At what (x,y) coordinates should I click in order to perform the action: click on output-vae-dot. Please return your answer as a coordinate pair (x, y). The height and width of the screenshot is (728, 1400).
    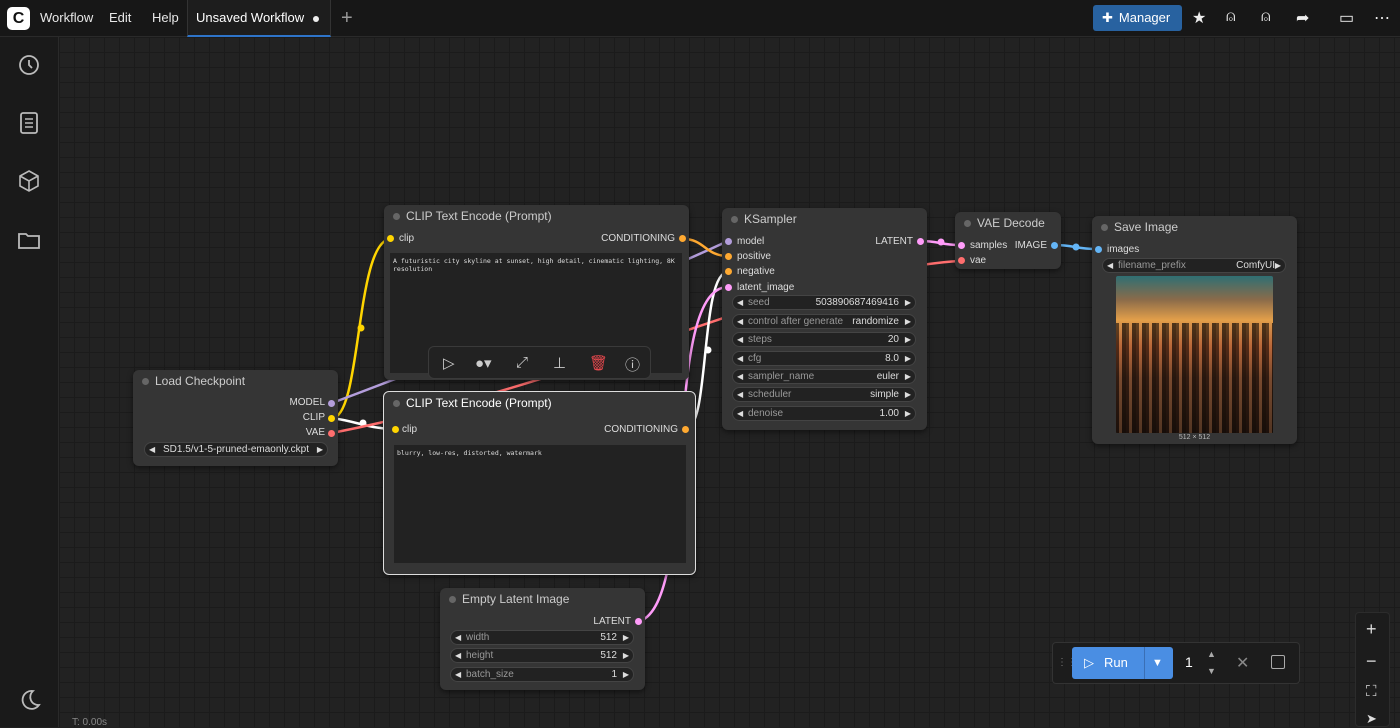
    Looking at the image, I should click on (331, 433).